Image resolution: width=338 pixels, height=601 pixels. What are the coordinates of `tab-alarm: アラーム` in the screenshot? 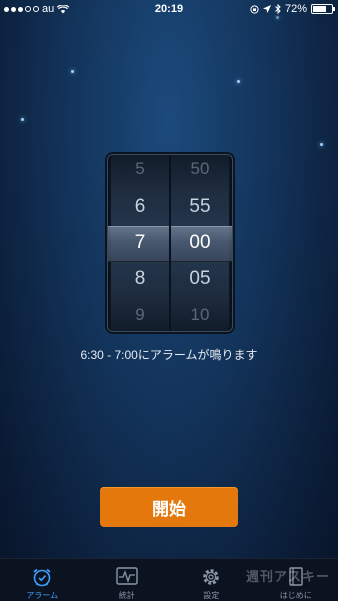 It's located at (42, 580).